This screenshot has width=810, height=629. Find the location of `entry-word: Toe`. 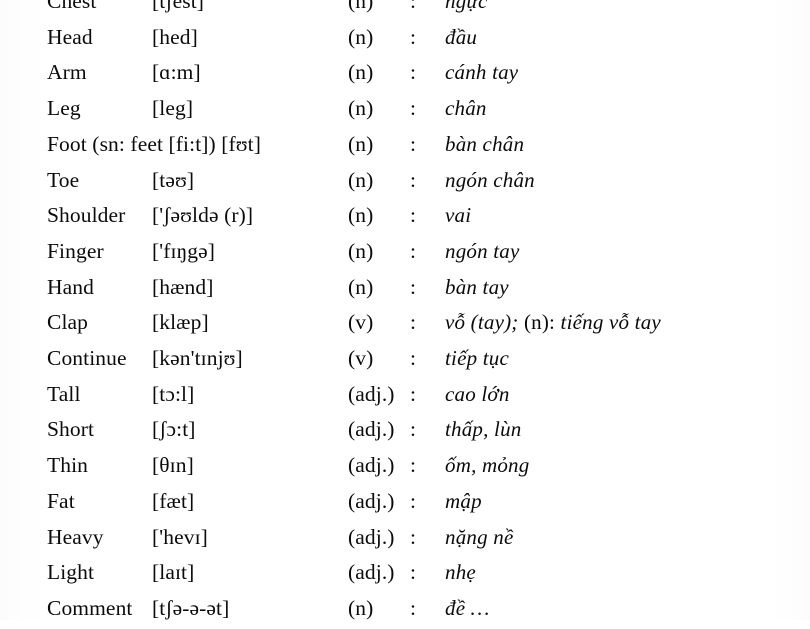

entry-word: Toe is located at coordinates (63, 179).